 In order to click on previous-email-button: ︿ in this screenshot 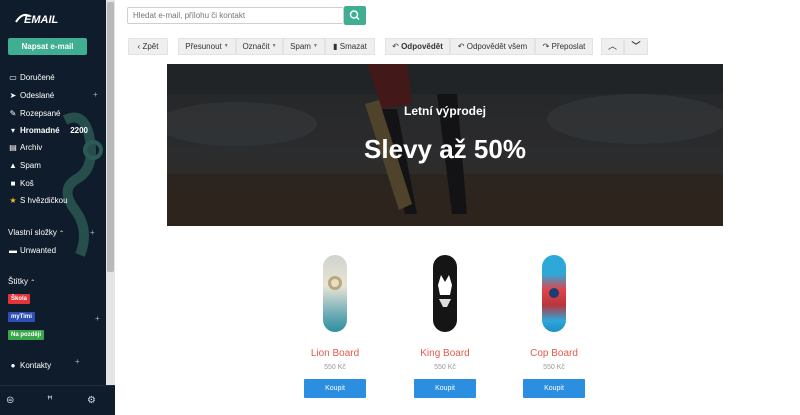, I will do `click(612, 46)`.